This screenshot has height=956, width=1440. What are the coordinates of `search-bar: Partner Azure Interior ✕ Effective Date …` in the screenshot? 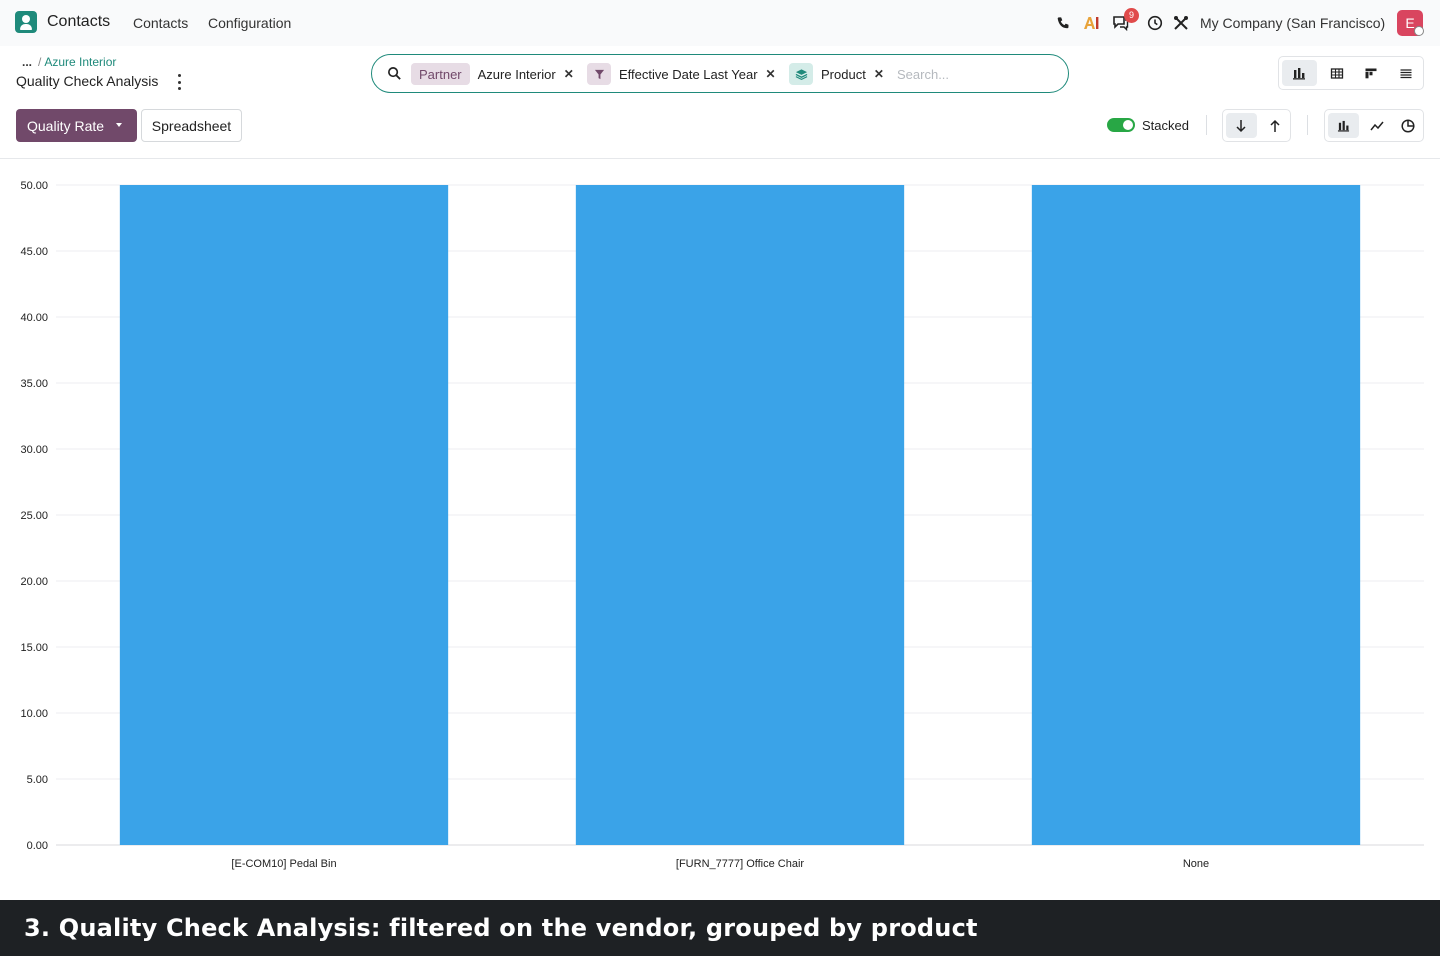 It's located at (720, 73).